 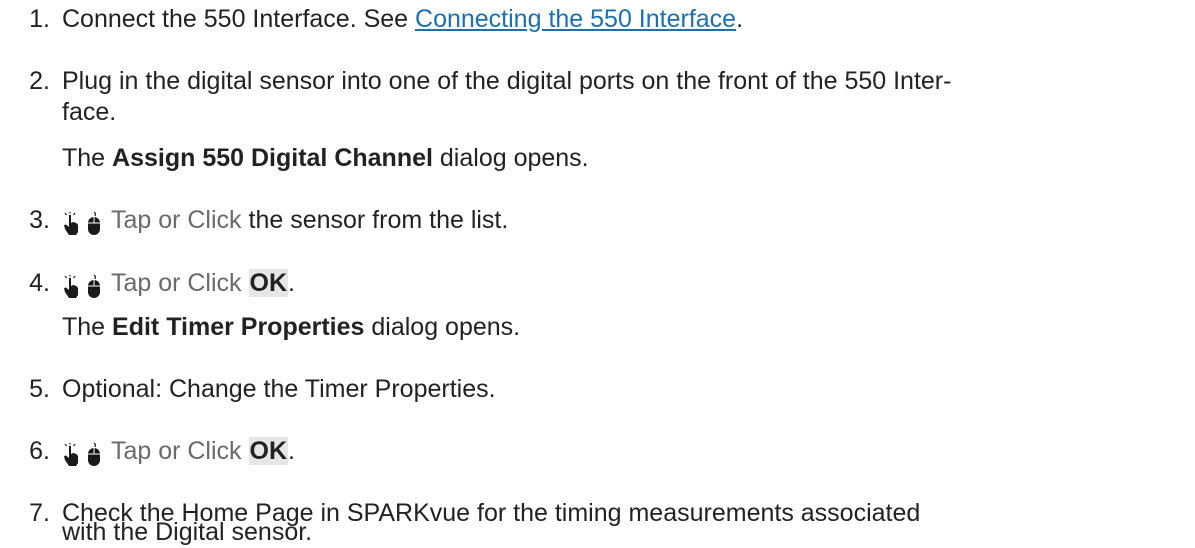 I want to click on step-text-suffix: ., so click(x=740, y=19).